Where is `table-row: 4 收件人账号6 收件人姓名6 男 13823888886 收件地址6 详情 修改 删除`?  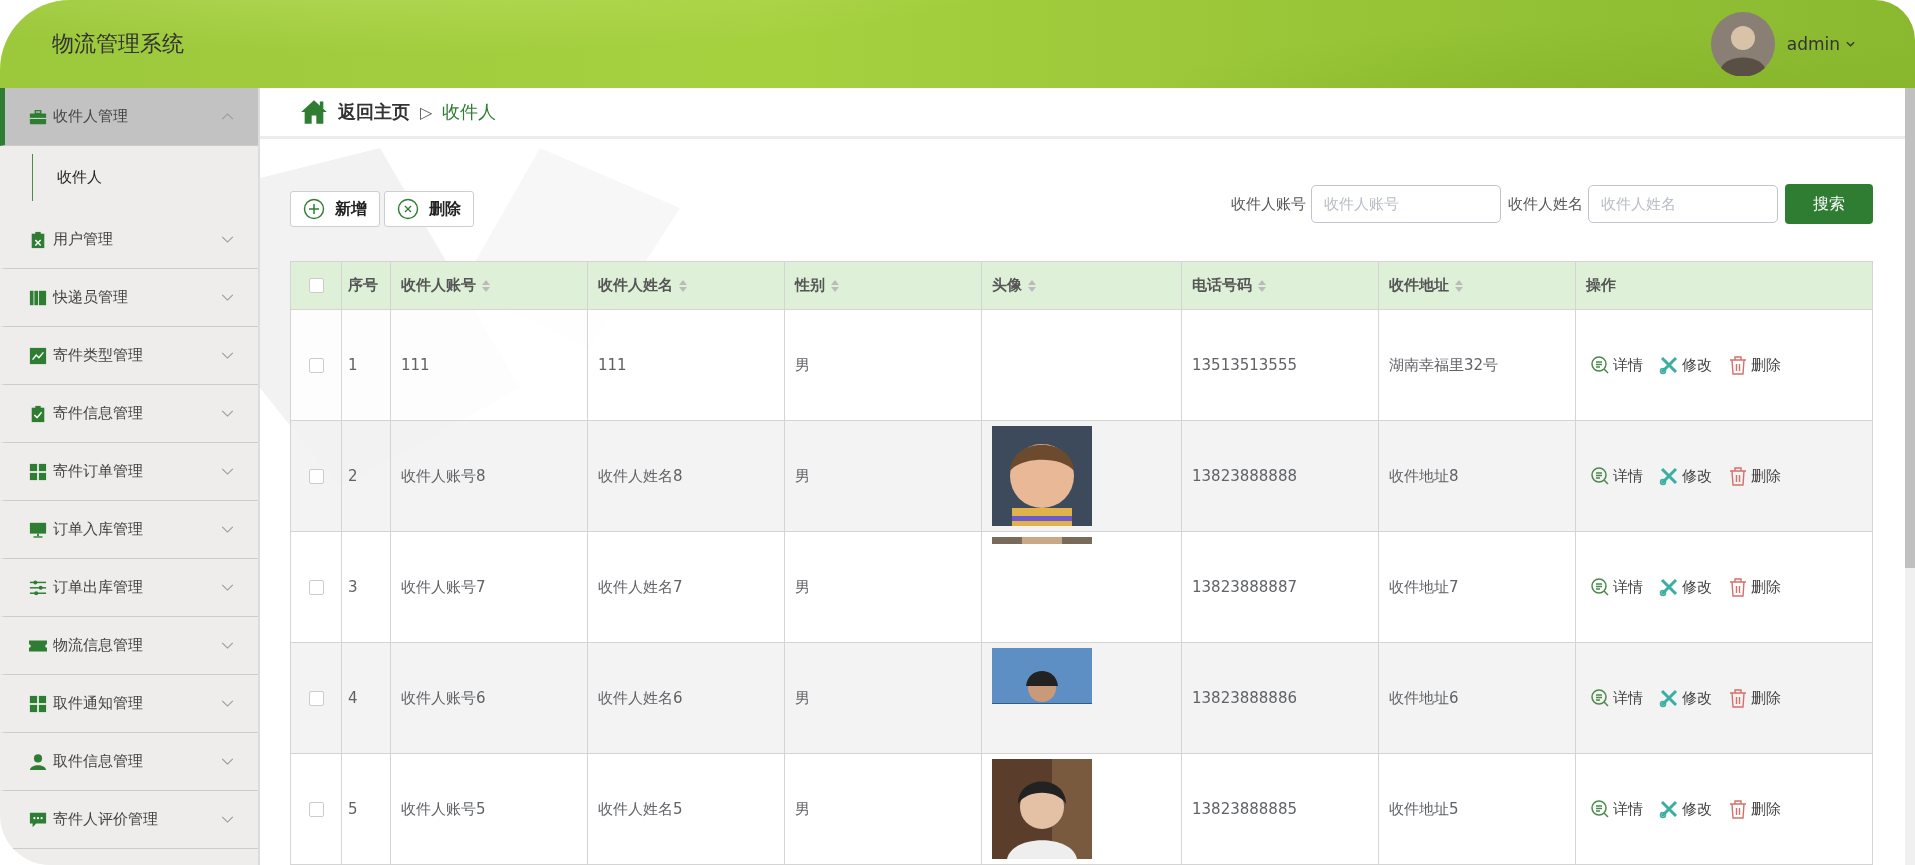
table-row: 4 收件人账号6 收件人姓名6 男 13823888886 收件地址6 详情 修改 删除 is located at coordinates (1081, 698).